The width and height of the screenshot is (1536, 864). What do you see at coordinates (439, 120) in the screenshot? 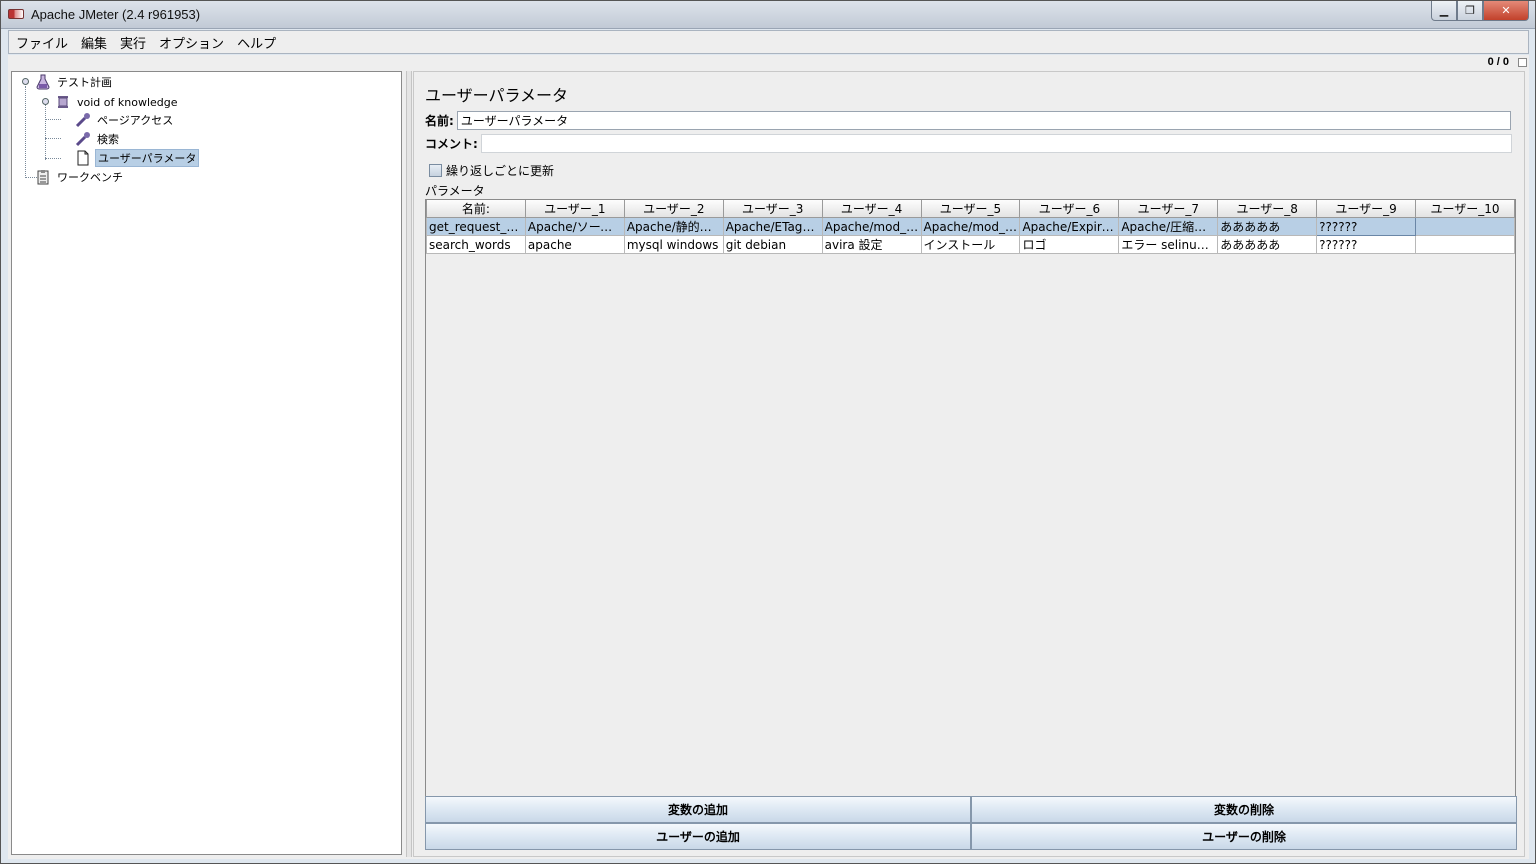
I see `name-label: 名前:` at bounding box center [439, 120].